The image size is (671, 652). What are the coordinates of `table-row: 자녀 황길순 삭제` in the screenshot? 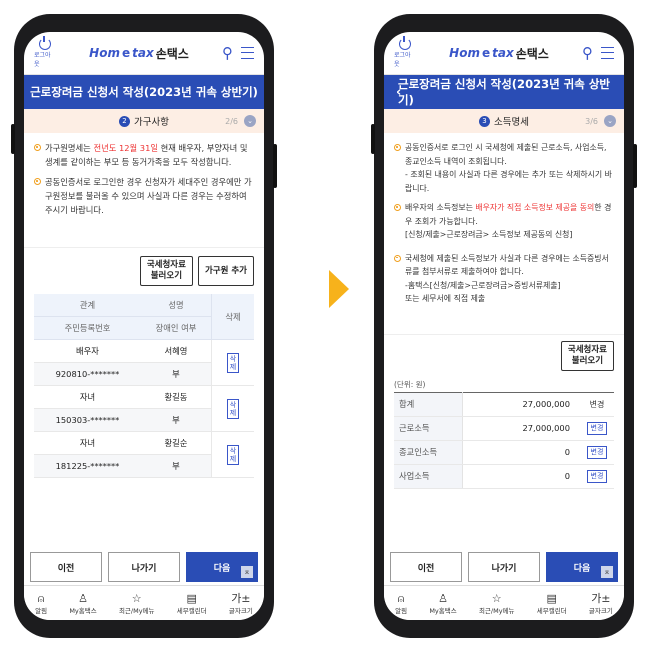 It's located at (144, 454).